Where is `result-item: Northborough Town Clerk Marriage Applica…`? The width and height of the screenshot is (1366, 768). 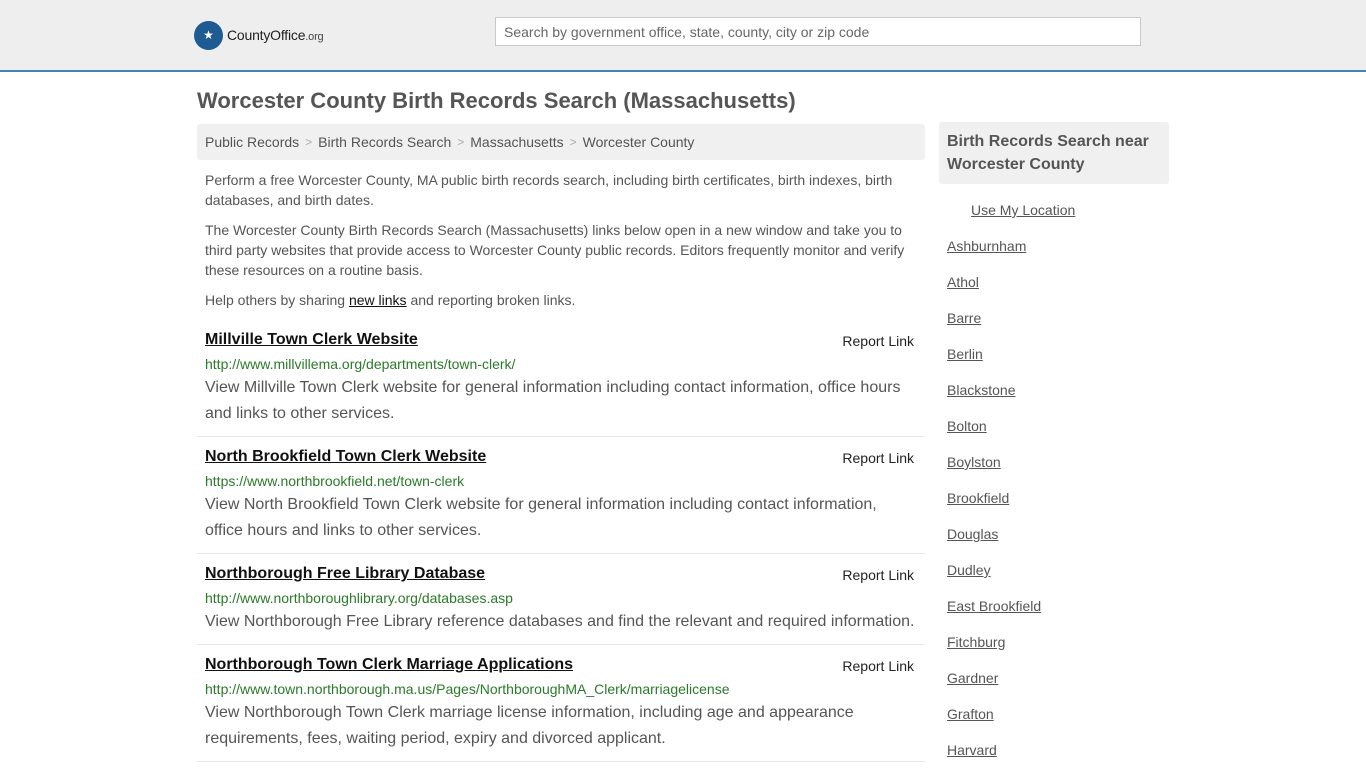
result-item: Northborough Town Clerk Marriage Applica… is located at coordinates (561, 709).